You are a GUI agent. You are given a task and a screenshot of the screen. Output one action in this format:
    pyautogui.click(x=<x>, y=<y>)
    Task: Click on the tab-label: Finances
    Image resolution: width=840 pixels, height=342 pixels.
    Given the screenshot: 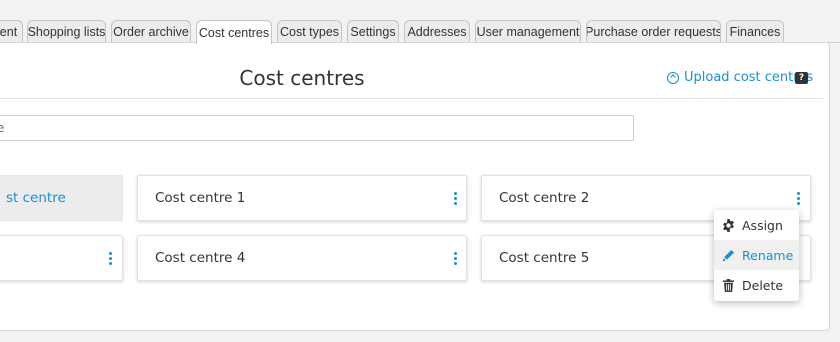 What is the action you would take?
    pyautogui.click(x=755, y=32)
    